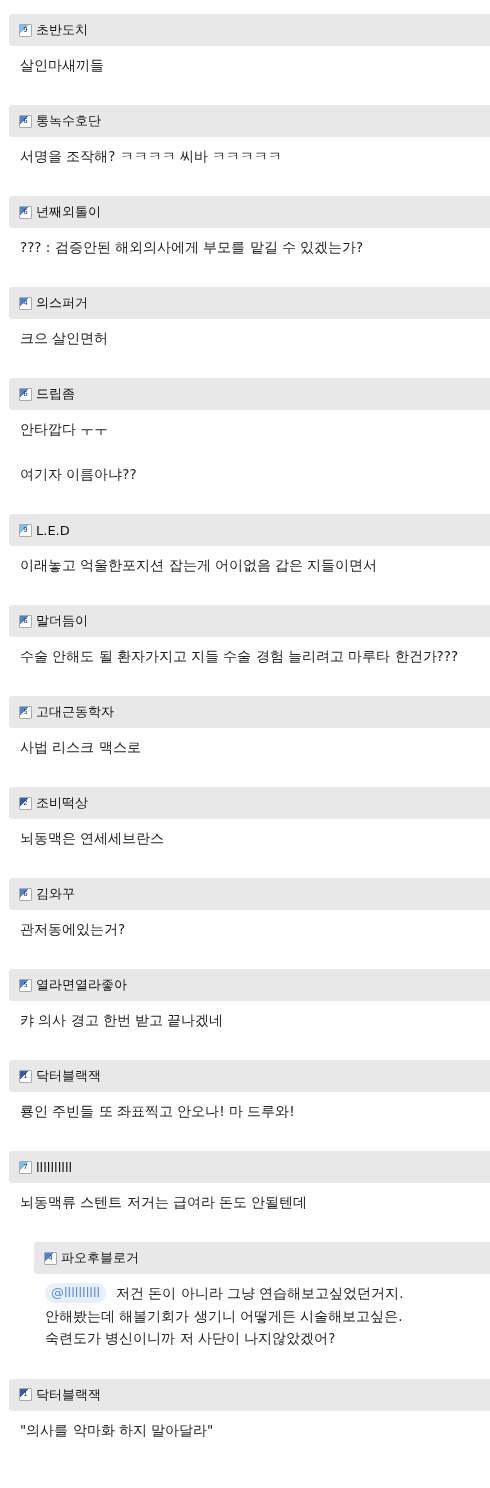 This screenshot has width=490, height=1488. What do you see at coordinates (62, 65) in the screenshot?
I see `comment-text: 살인마새끼들` at bounding box center [62, 65].